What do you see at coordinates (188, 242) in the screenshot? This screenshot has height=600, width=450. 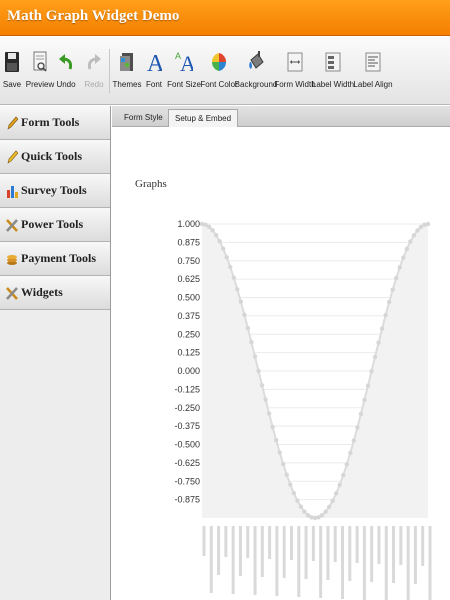 I see `y-tick-label: 0.875` at bounding box center [188, 242].